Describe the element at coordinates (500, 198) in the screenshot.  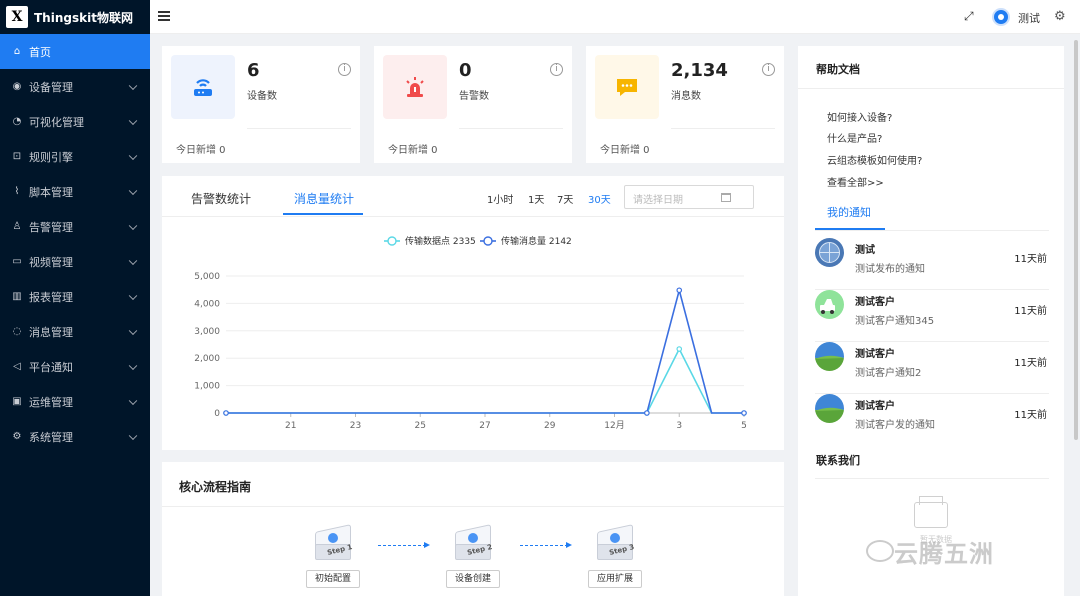
I see `range-1h: 1小时` at that location.